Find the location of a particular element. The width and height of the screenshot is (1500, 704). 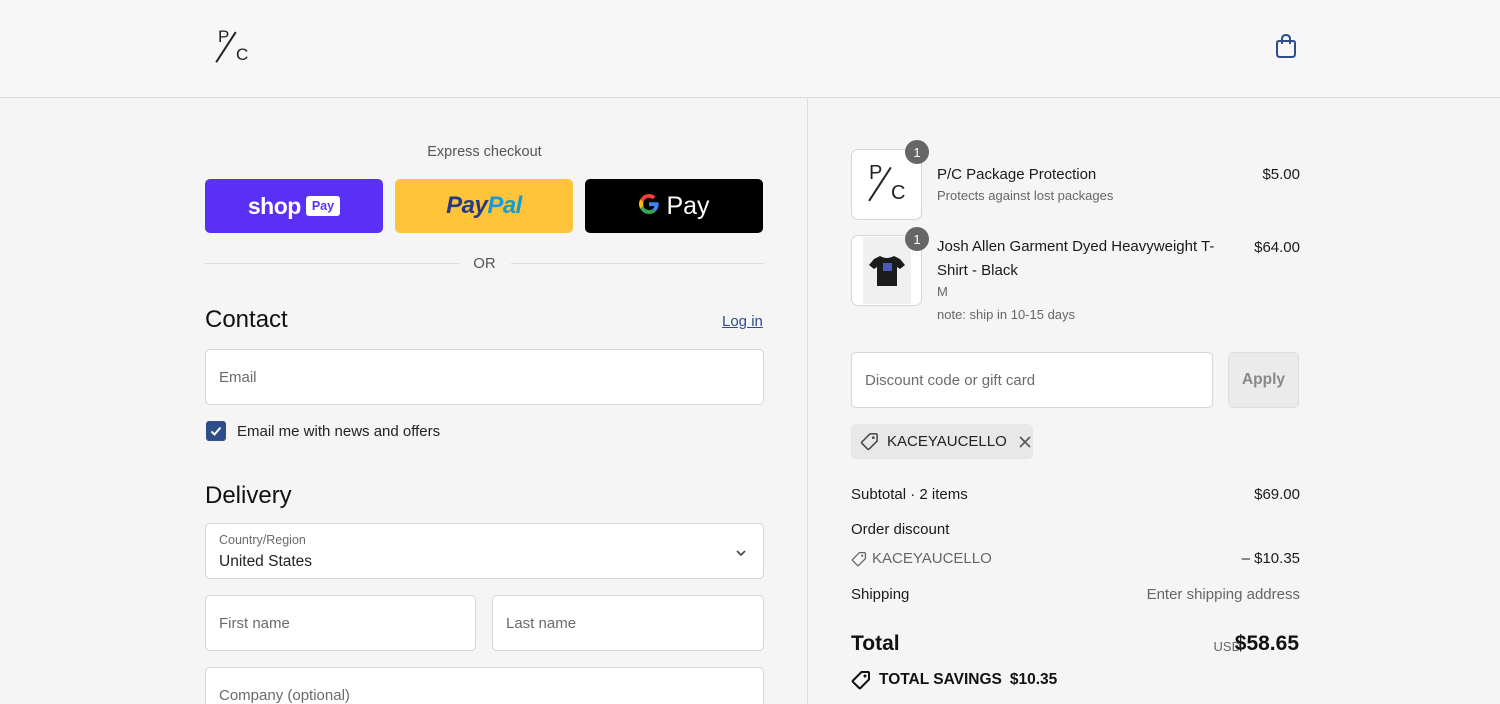

express-checkout-label: Express checkout is located at coordinates (484, 152).